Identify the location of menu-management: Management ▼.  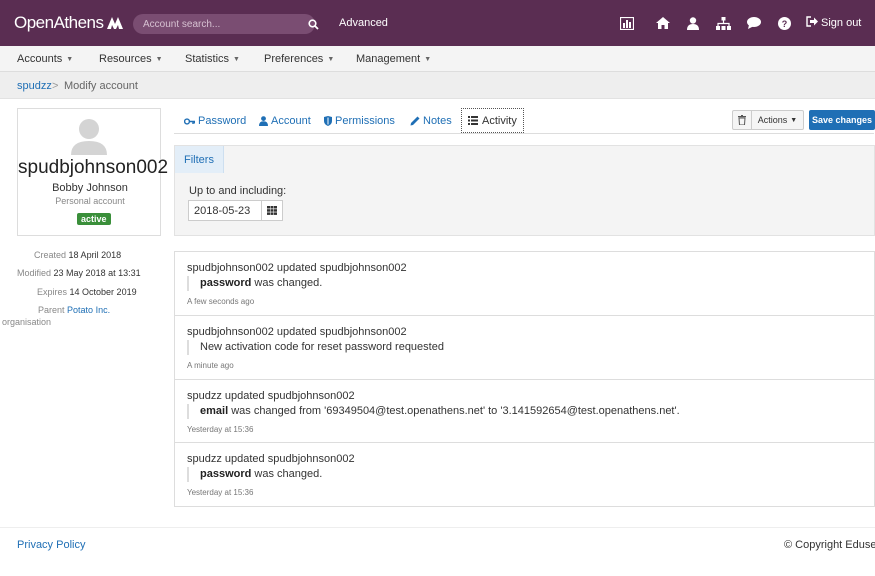
(393, 59).